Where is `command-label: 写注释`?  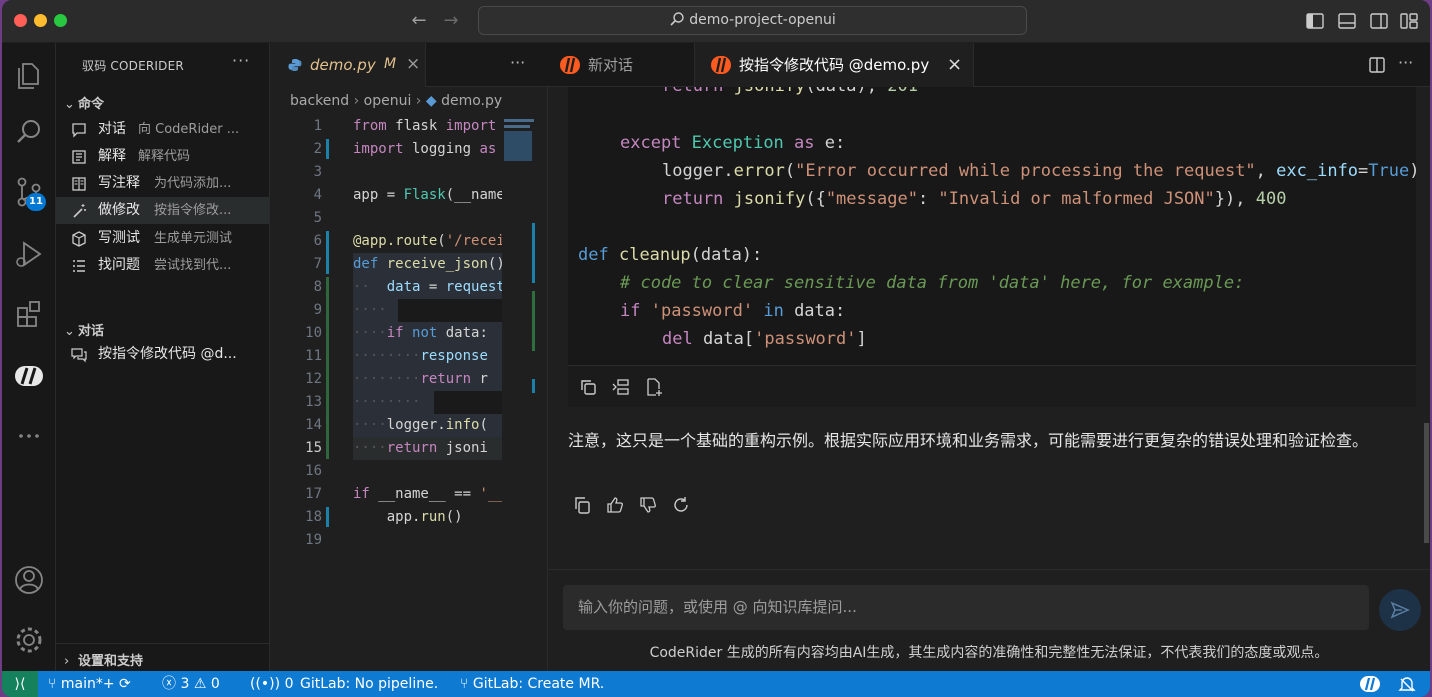 command-label: 写注释 is located at coordinates (119, 183).